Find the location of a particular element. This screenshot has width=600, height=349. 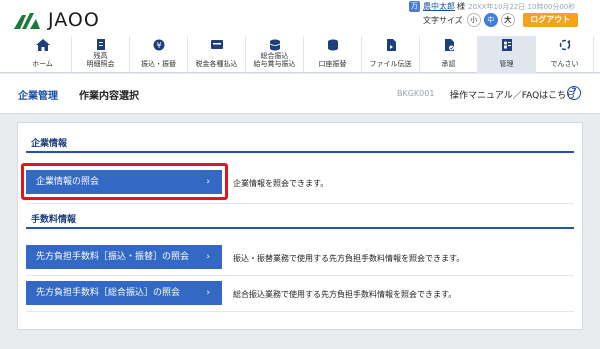

menu-description: 企業情報を照会できます。 is located at coordinates (281, 183).